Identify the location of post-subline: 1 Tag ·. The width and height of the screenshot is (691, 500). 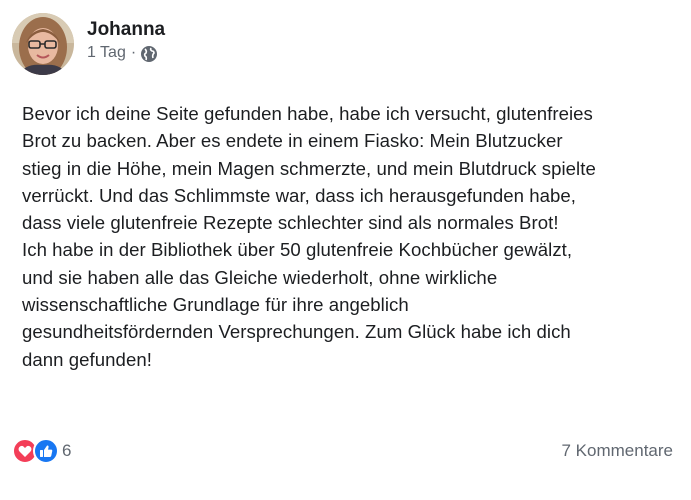
(126, 53).